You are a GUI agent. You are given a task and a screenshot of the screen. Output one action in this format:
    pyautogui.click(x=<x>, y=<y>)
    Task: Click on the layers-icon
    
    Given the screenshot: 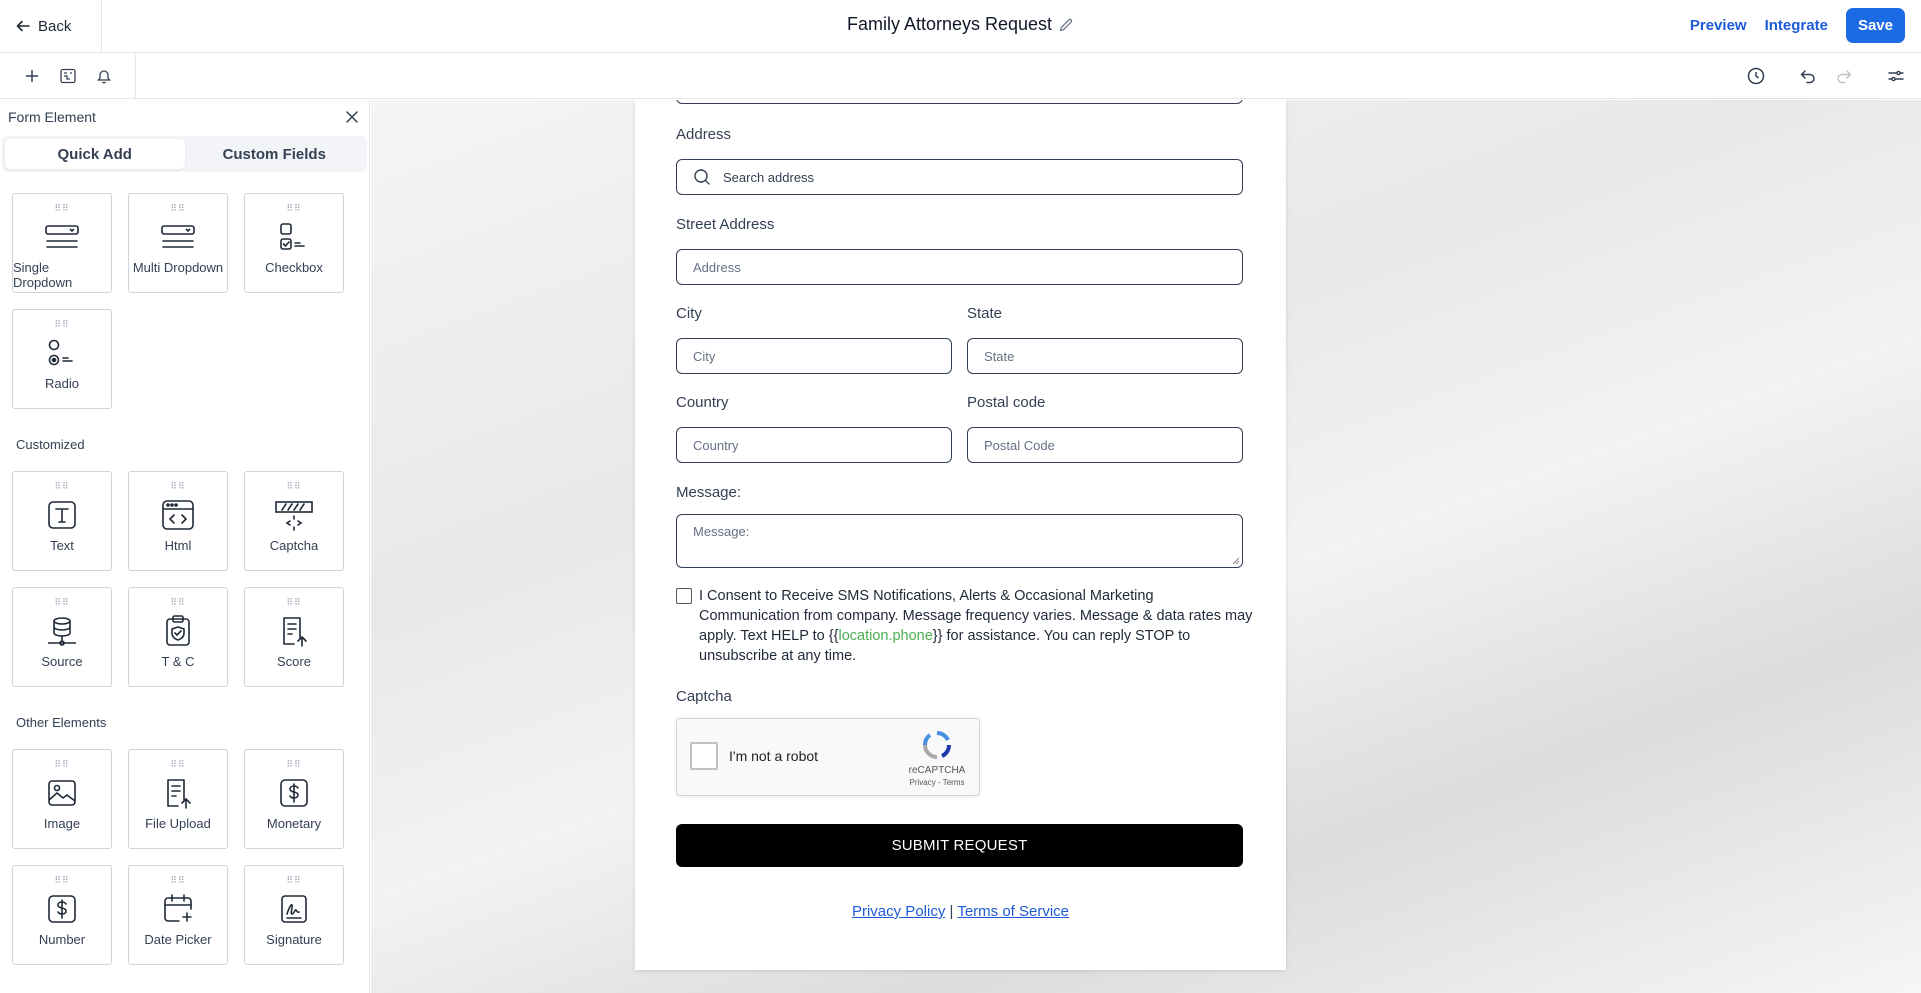 What is the action you would take?
    pyautogui.click(x=68, y=76)
    